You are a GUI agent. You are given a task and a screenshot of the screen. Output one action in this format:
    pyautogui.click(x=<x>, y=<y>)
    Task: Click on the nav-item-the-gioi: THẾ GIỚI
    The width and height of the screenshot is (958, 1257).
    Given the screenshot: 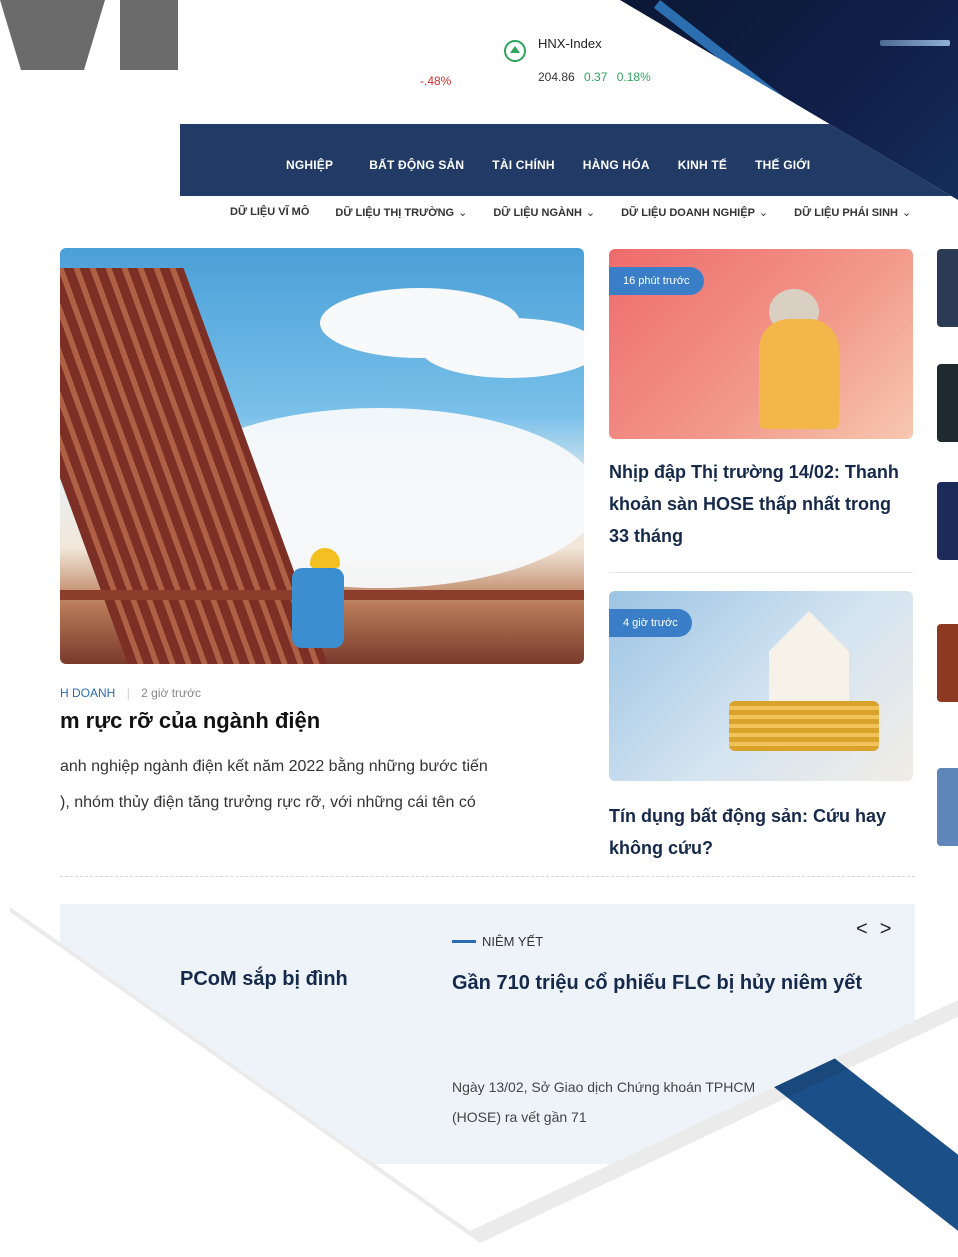 What is the action you would take?
    pyautogui.click(x=782, y=165)
    